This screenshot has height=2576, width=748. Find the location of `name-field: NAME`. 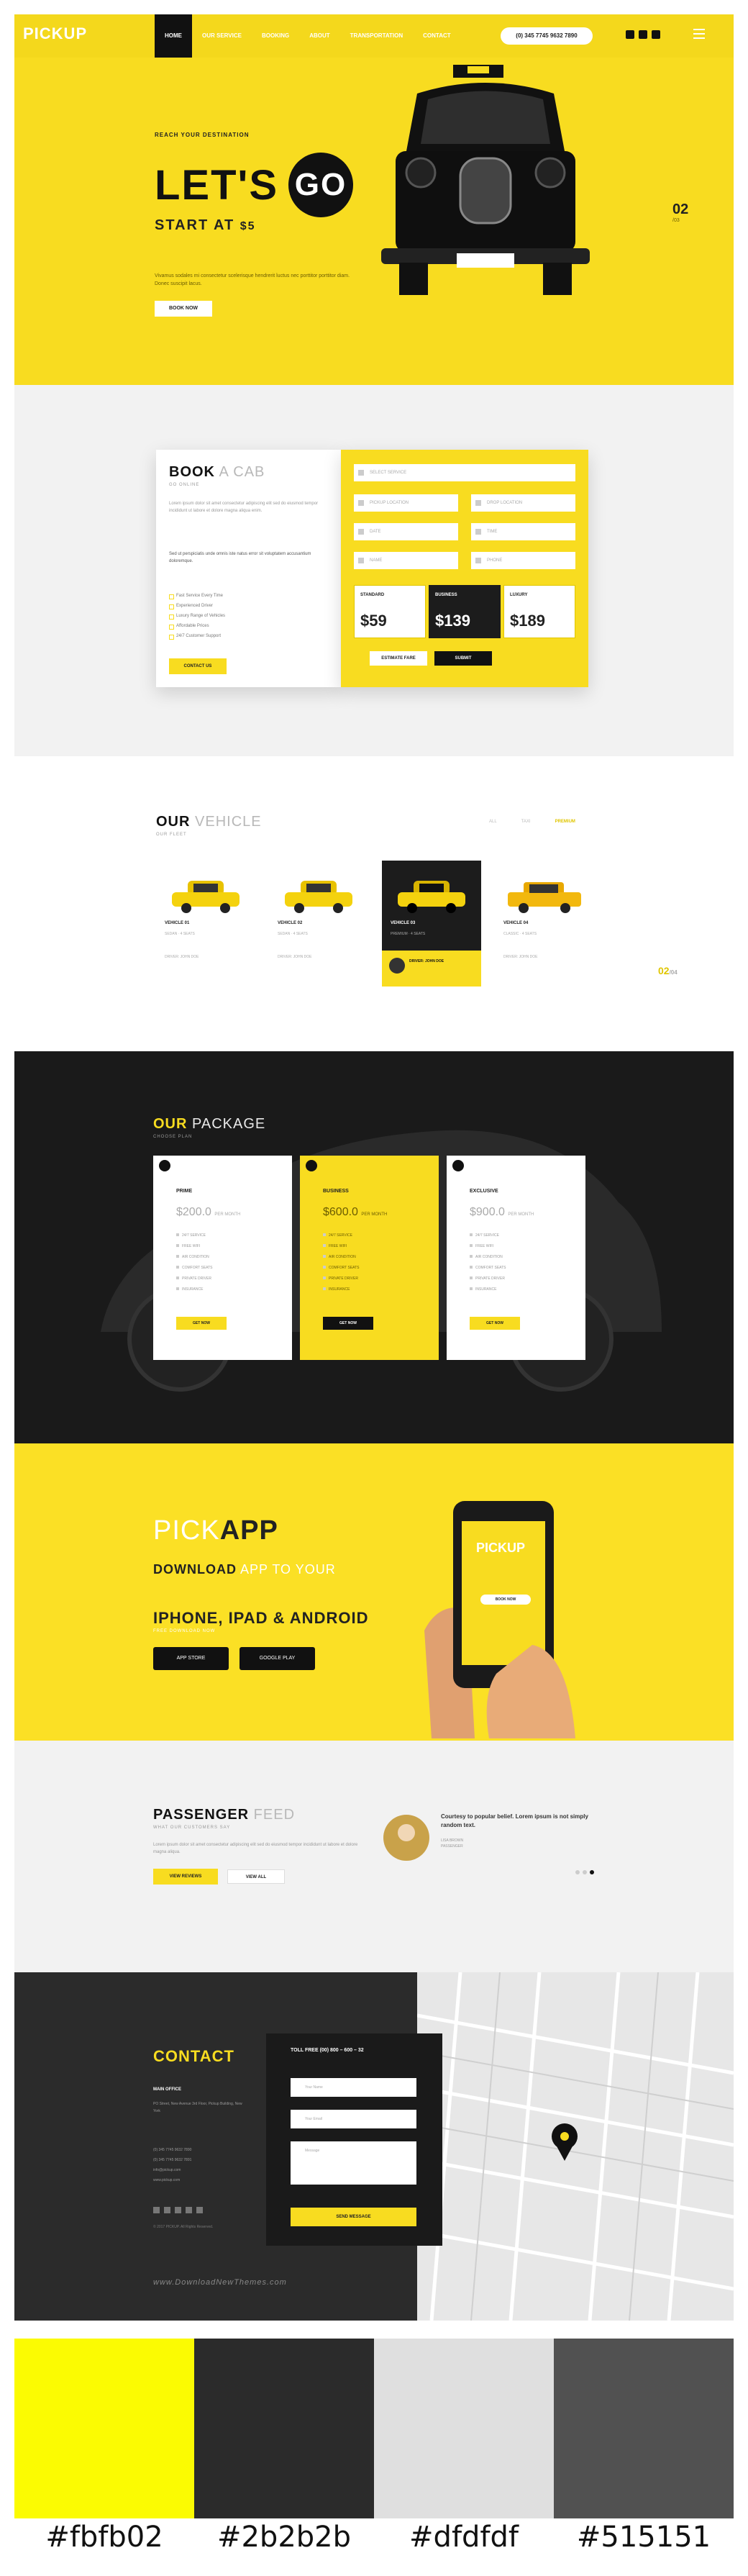

name-field: NAME is located at coordinates (406, 560).